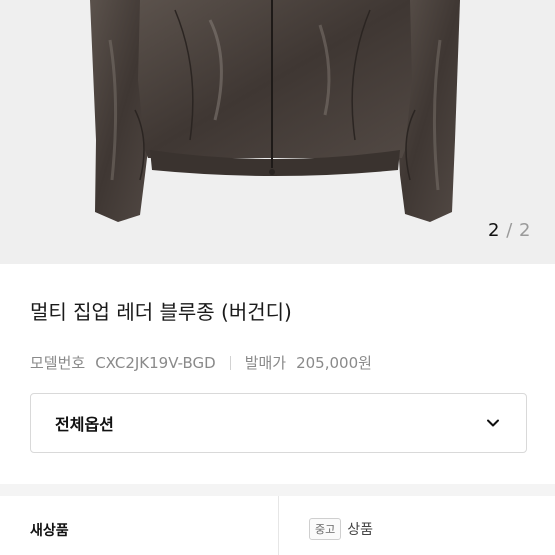 This screenshot has width=555, height=555. I want to click on condition-used-tab: 중고 상품, so click(416, 525).